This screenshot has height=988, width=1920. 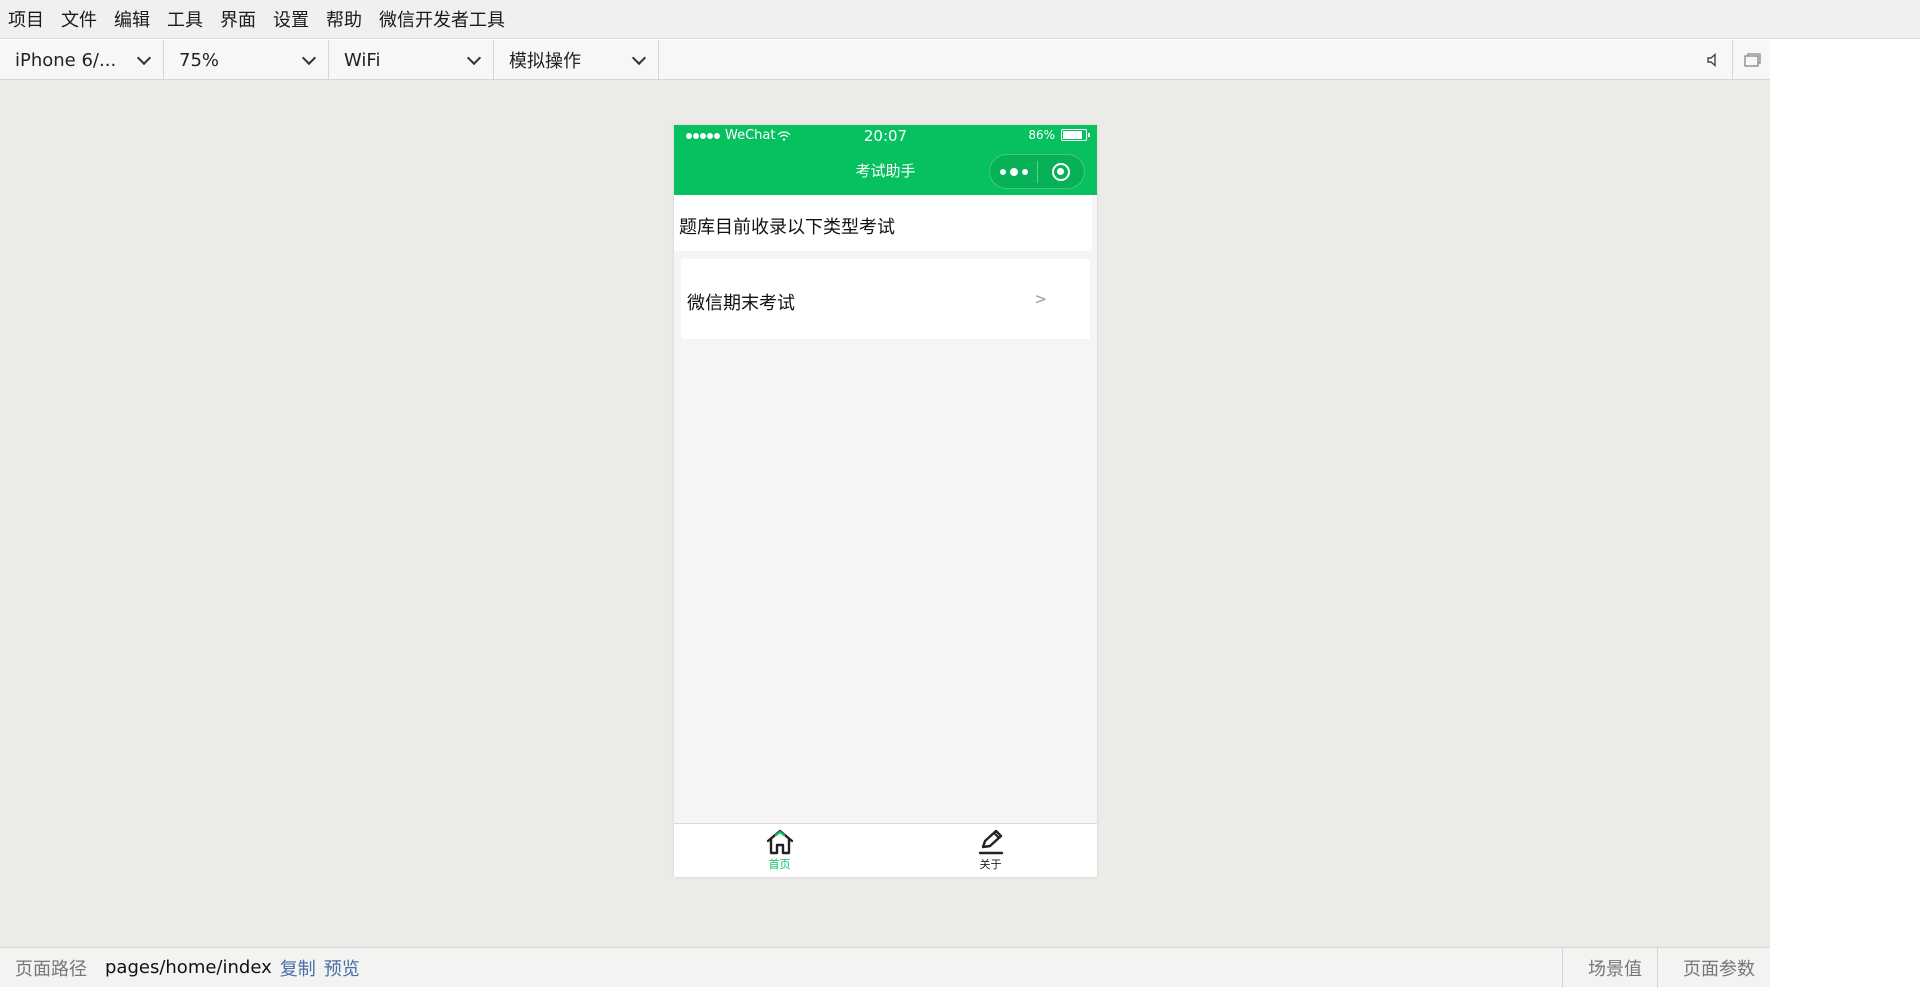 I want to click on phone-nav-bar: 考试助手, so click(x=885, y=171).